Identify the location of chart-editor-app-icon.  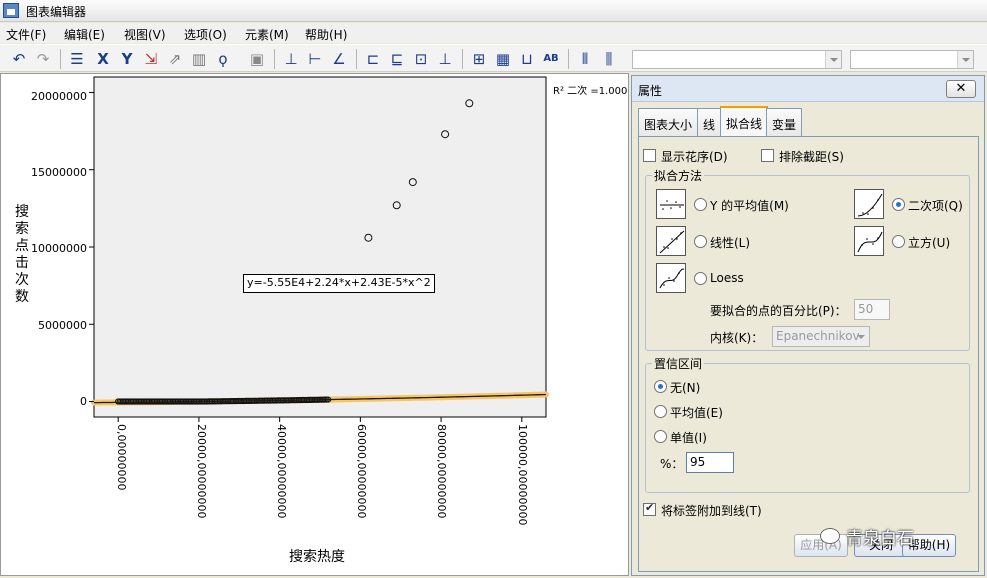
(11, 10).